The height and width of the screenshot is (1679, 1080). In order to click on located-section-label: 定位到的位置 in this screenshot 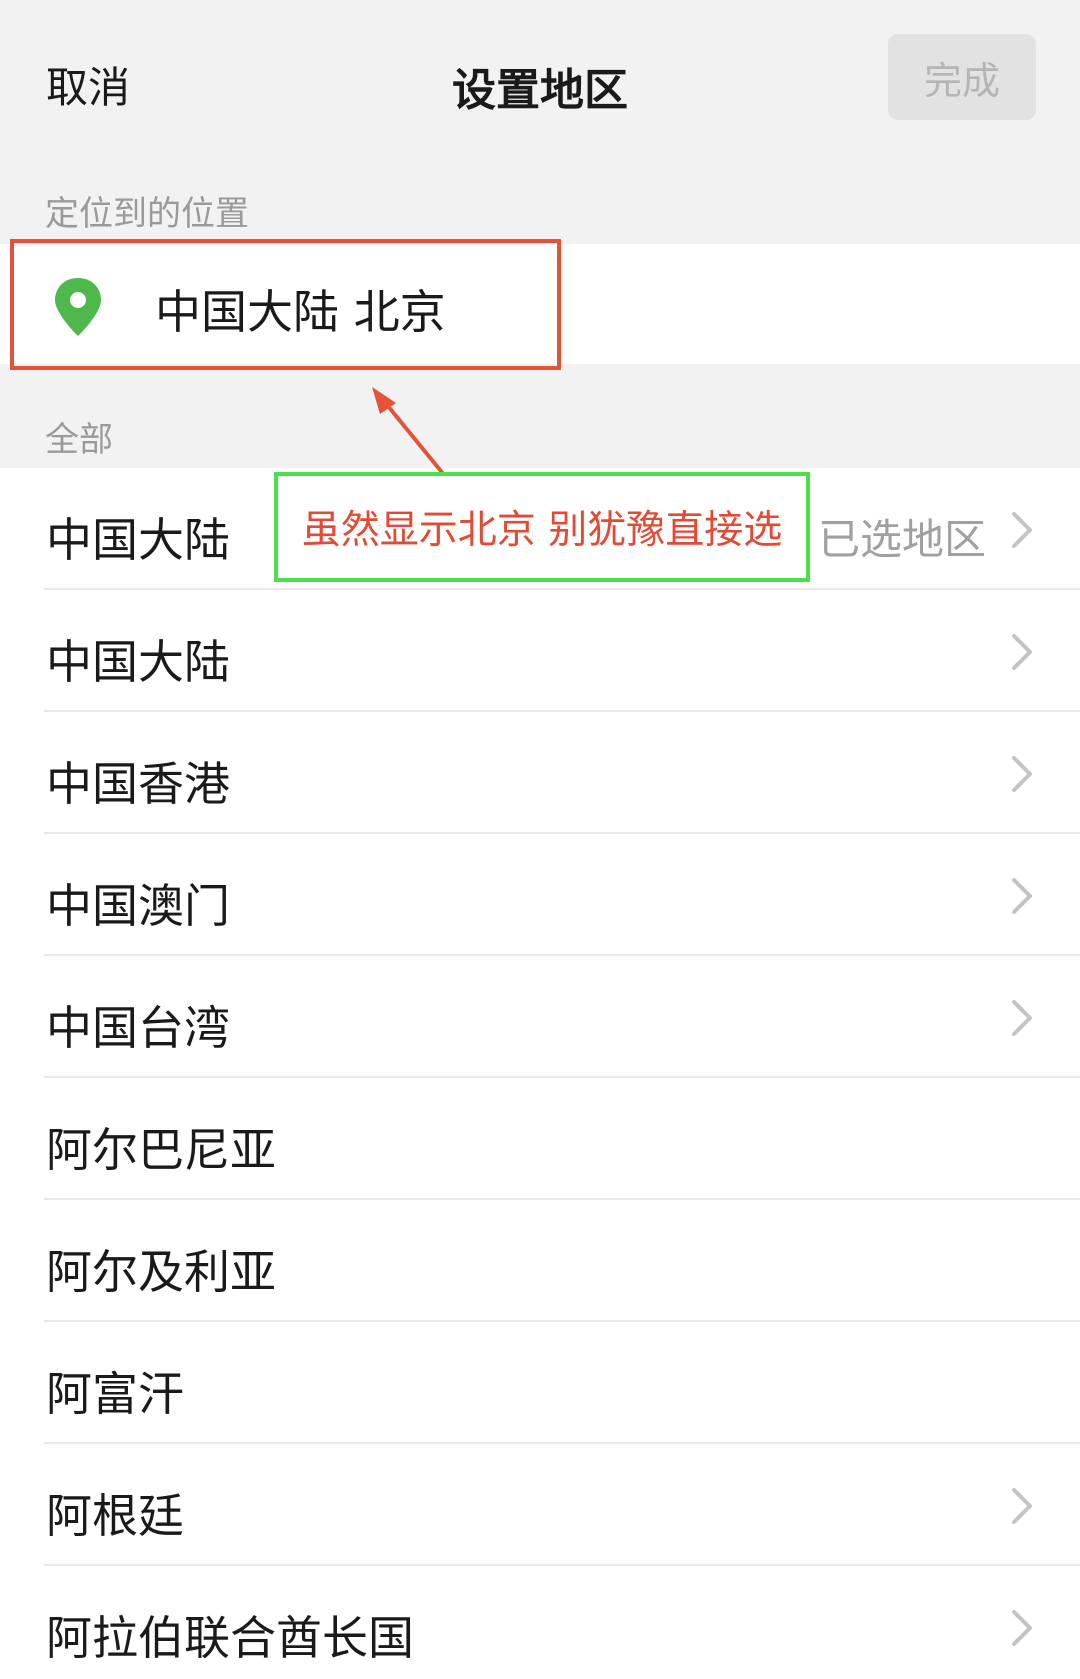, I will do `click(147, 214)`.